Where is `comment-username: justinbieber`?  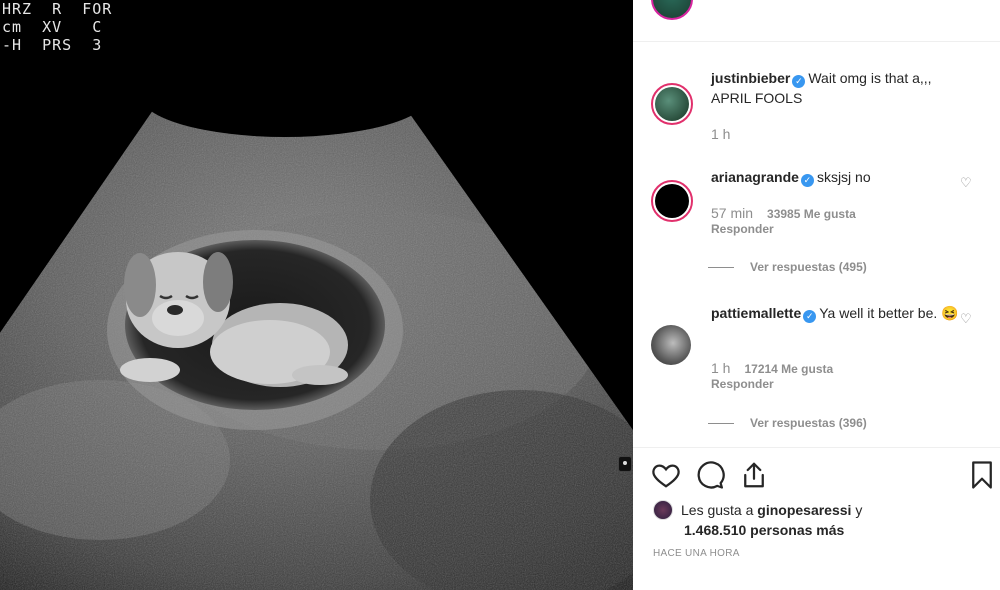 comment-username: justinbieber is located at coordinates (750, 78).